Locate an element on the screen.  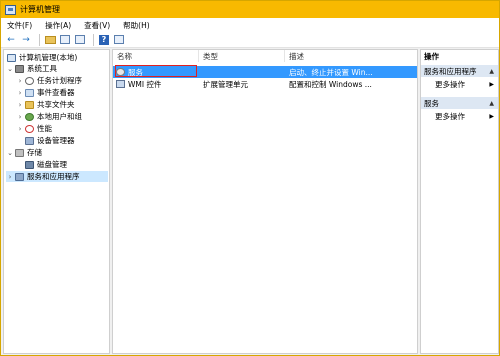
menu-action: 操作(A) is located at coordinates (58, 25).